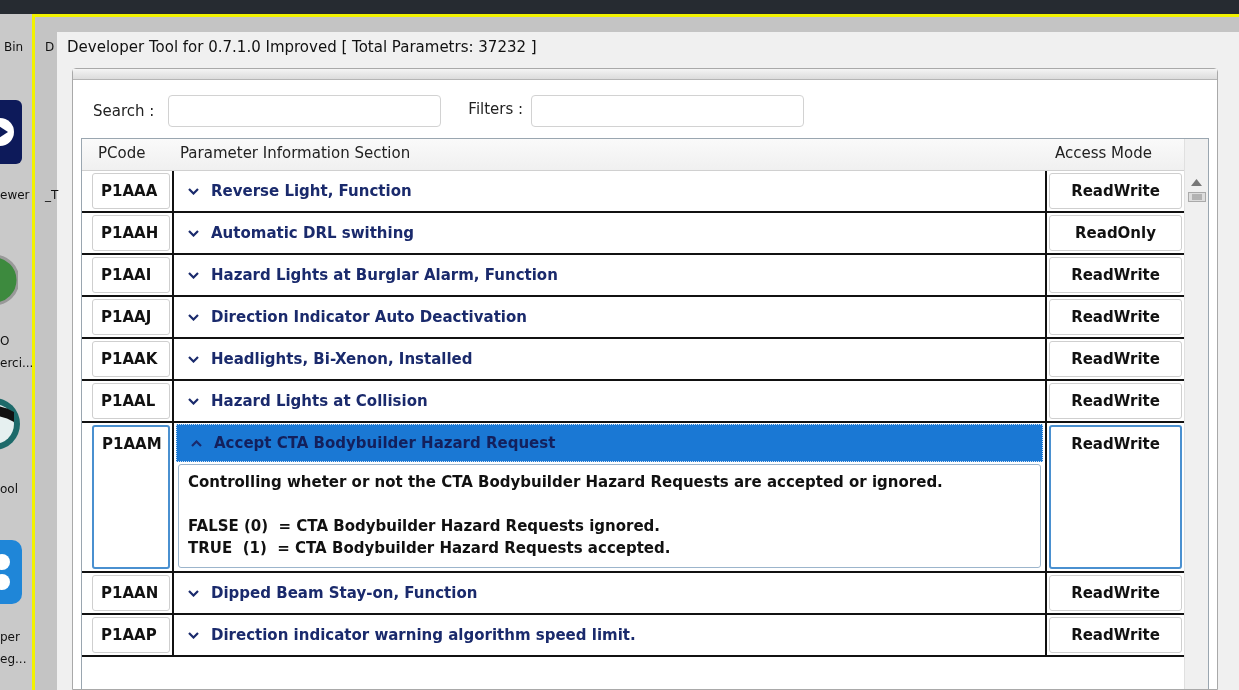 This screenshot has width=1239, height=690. What do you see at coordinates (609, 635) in the screenshot?
I see `parameter-header: Direction indicator warning algorithm speed limit.` at bounding box center [609, 635].